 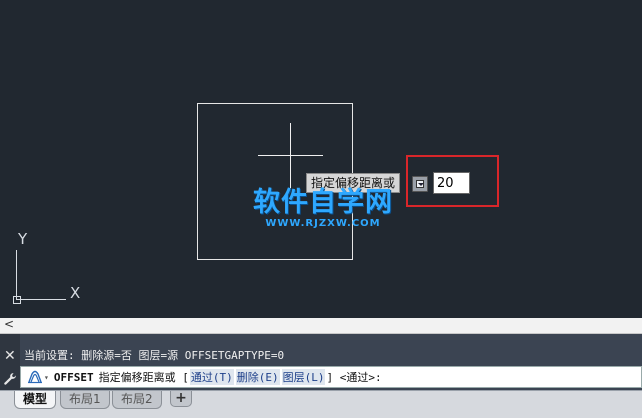 I want to click on tab-layout2: 布局2, so click(x=137, y=400).